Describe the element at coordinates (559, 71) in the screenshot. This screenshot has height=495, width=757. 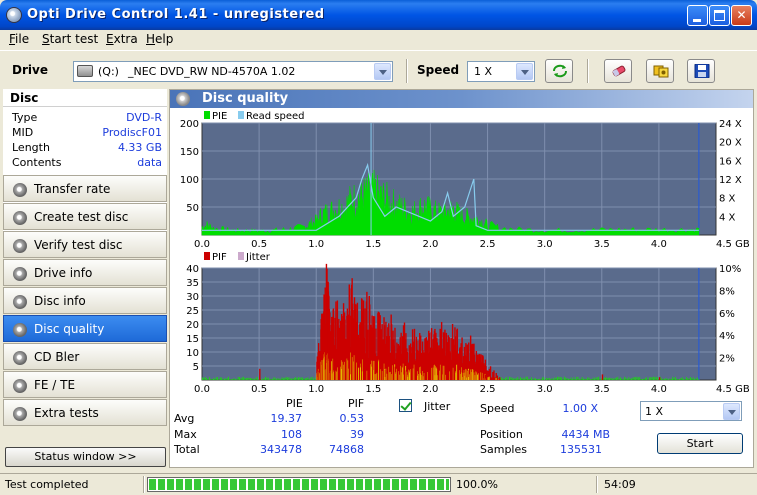
I see `refresh-button` at that location.